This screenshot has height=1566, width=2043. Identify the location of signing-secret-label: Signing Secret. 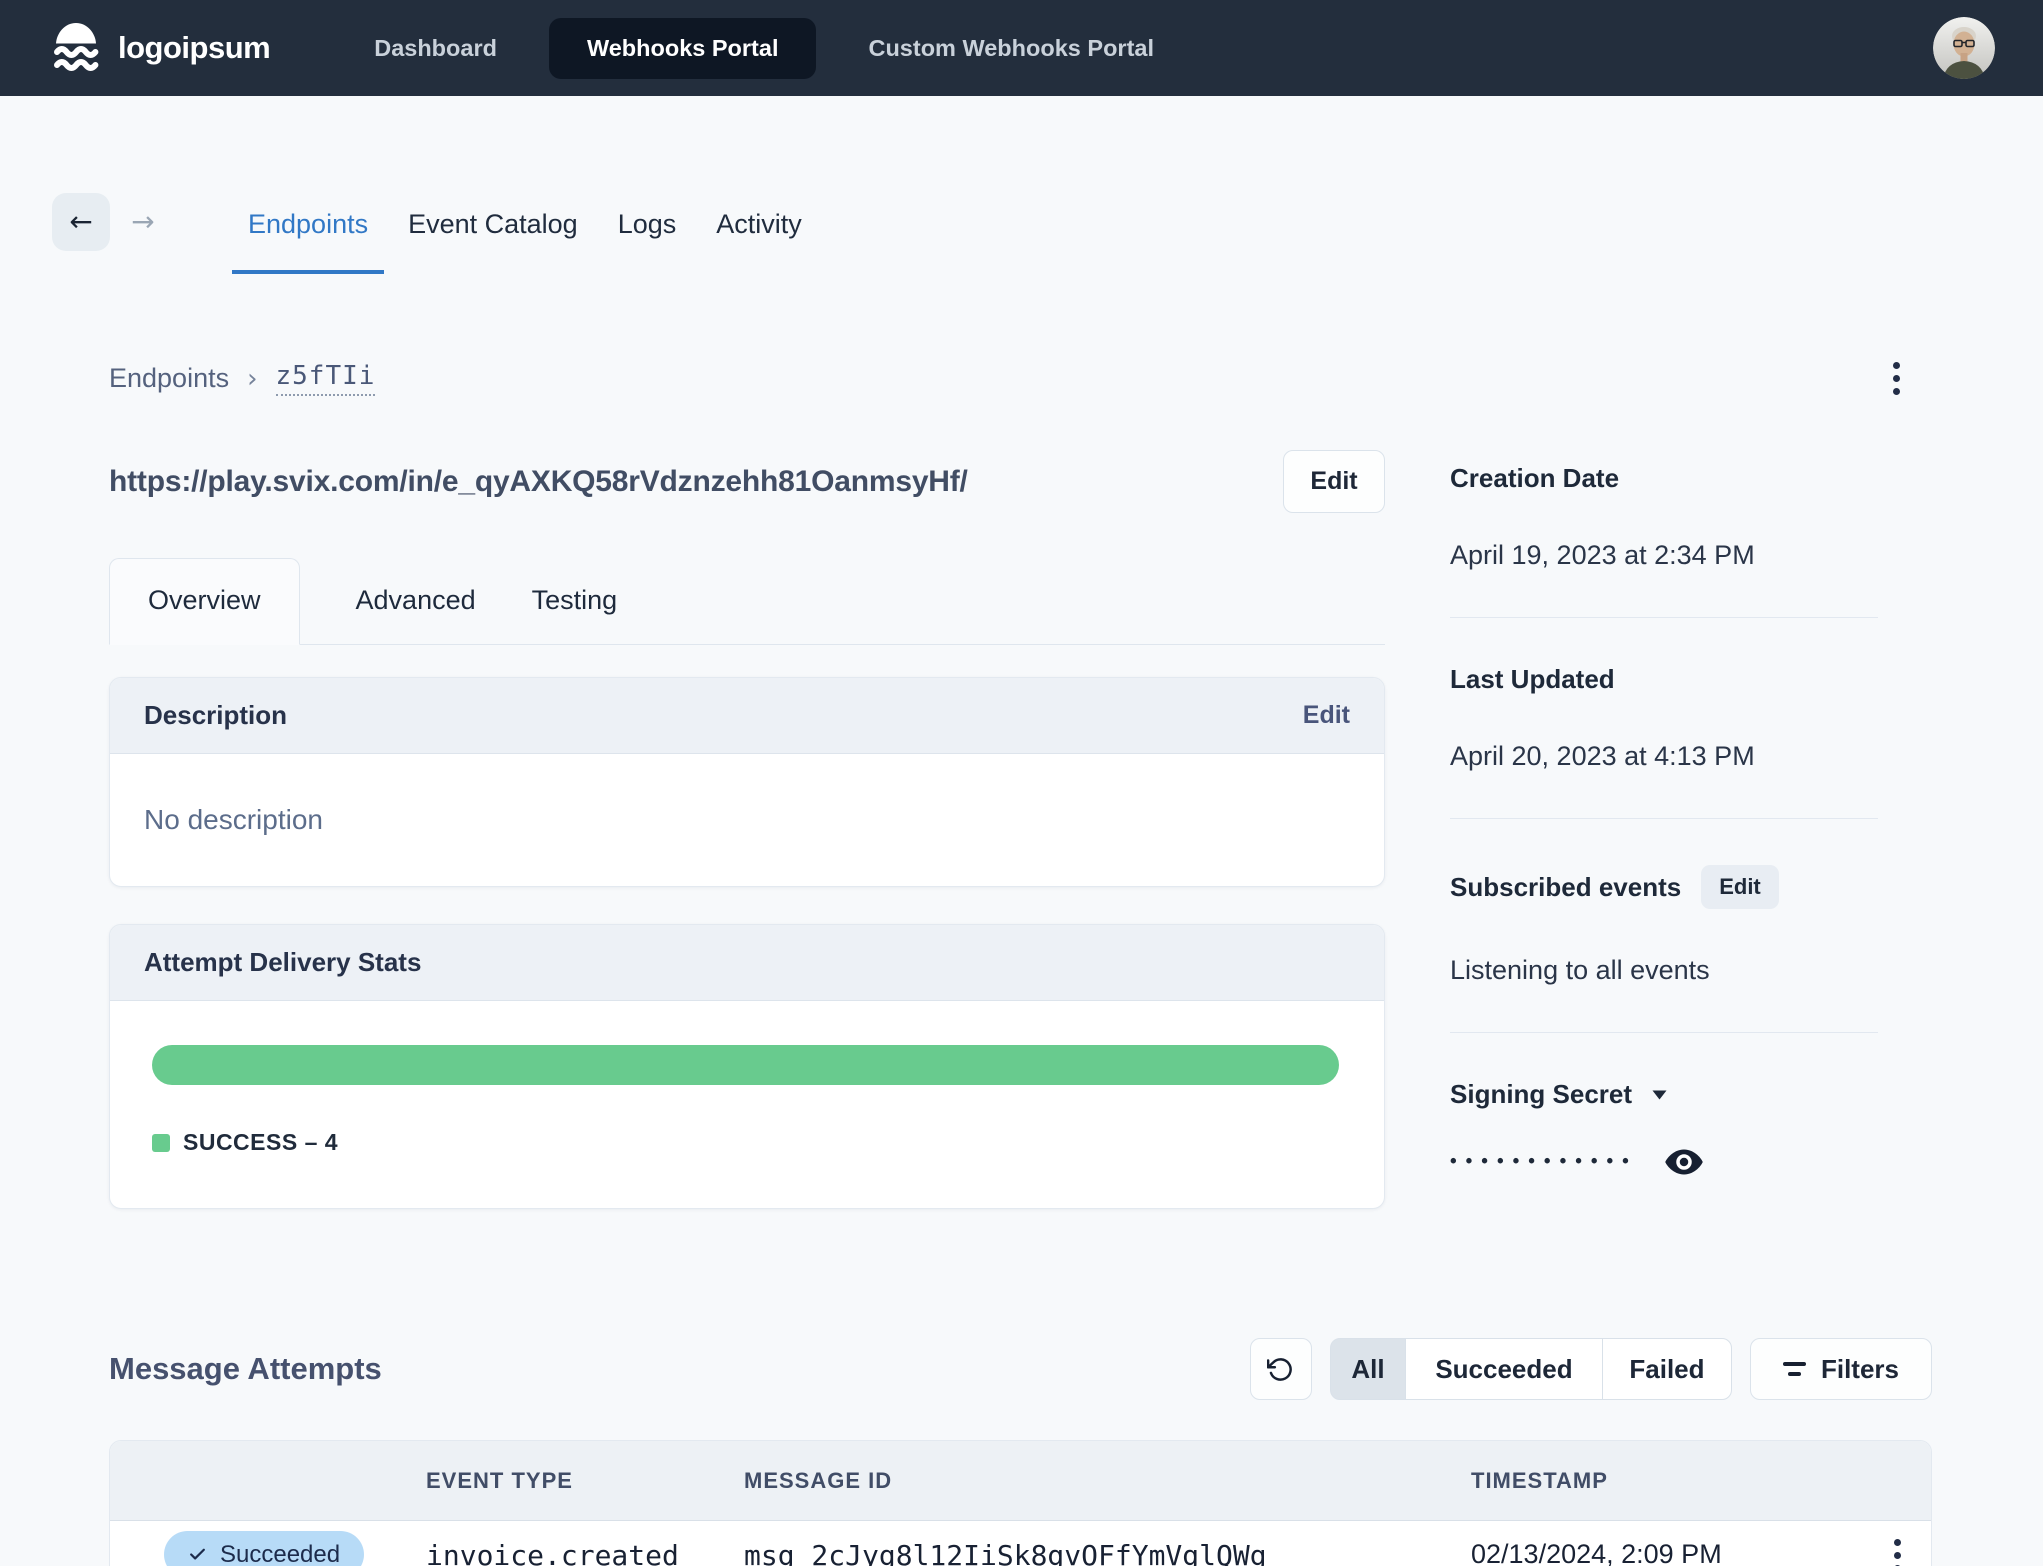
(1541, 1094).